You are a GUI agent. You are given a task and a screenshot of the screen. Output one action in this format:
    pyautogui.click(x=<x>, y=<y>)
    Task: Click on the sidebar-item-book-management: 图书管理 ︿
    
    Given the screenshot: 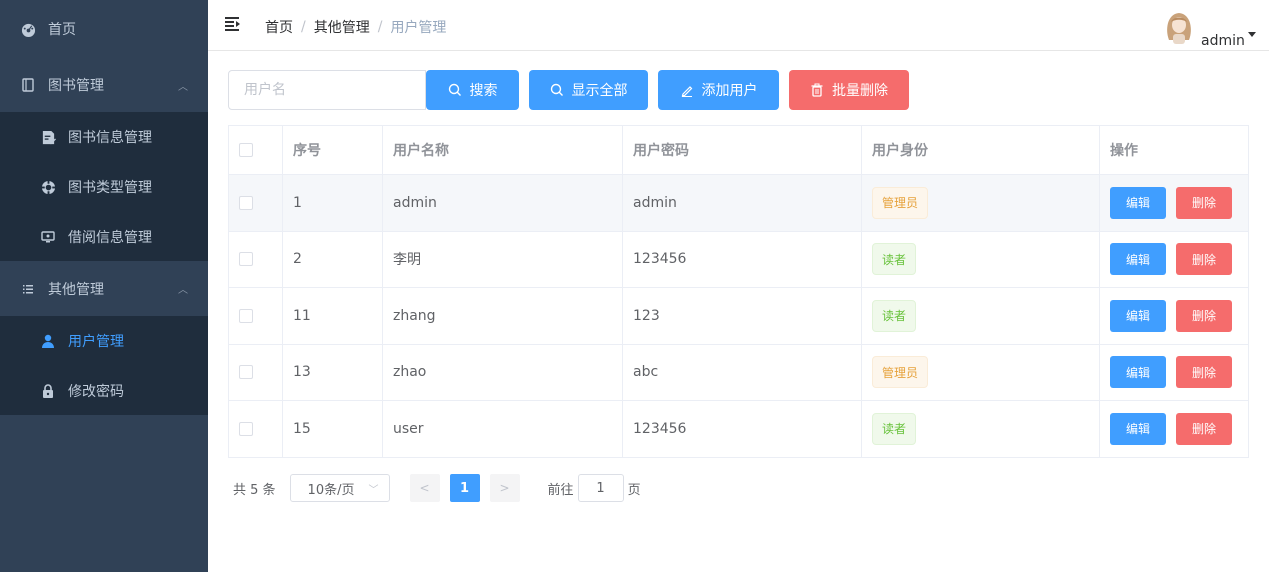 What is the action you would take?
    pyautogui.click(x=104, y=85)
    